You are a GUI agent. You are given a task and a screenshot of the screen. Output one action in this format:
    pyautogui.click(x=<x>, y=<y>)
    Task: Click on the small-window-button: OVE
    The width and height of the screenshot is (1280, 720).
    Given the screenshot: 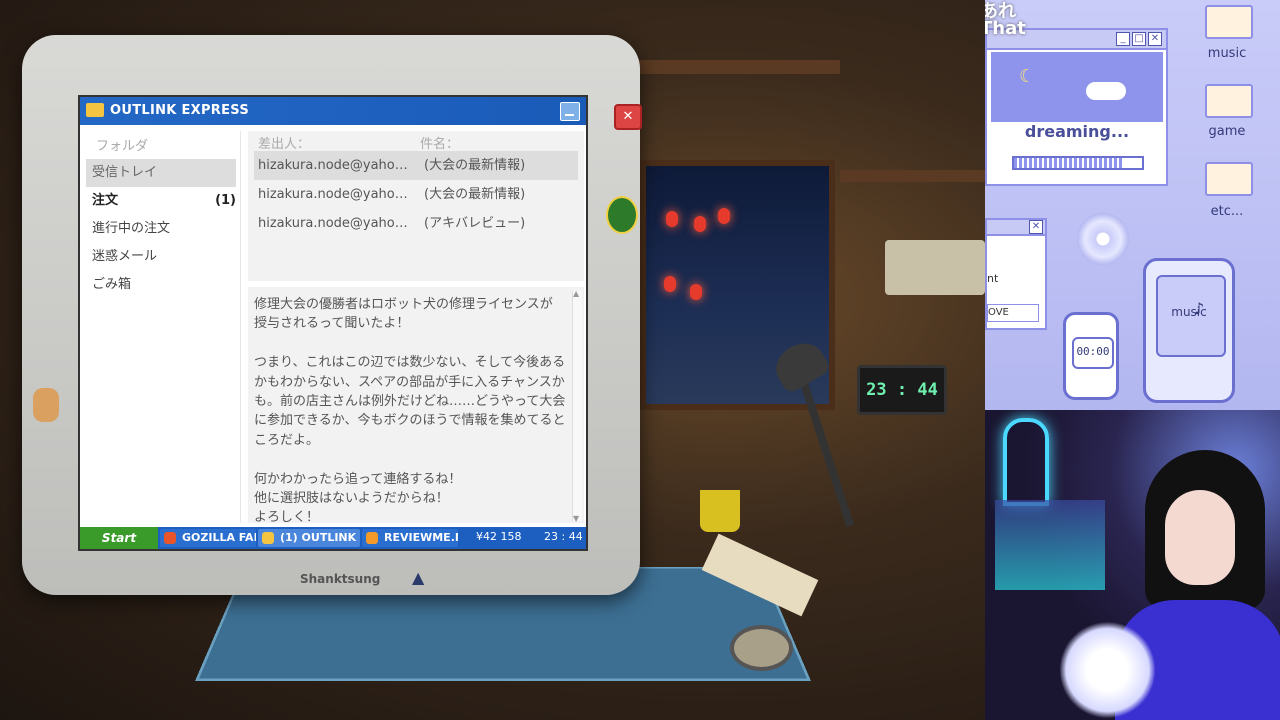 What is the action you would take?
    pyautogui.click(x=1013, y=313)
    